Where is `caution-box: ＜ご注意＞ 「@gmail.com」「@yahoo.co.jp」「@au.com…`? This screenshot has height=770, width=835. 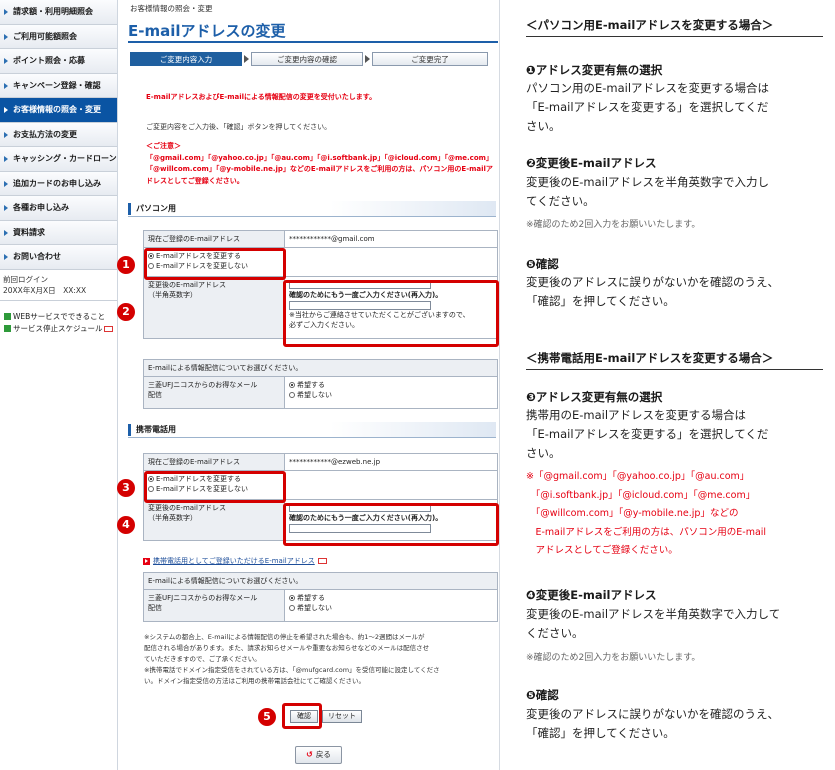 caution-box: ＜ご注意＞ 「@gmail.com」「@yahoo.co.jp」「@au.com… is located at coordinates (321, 164).